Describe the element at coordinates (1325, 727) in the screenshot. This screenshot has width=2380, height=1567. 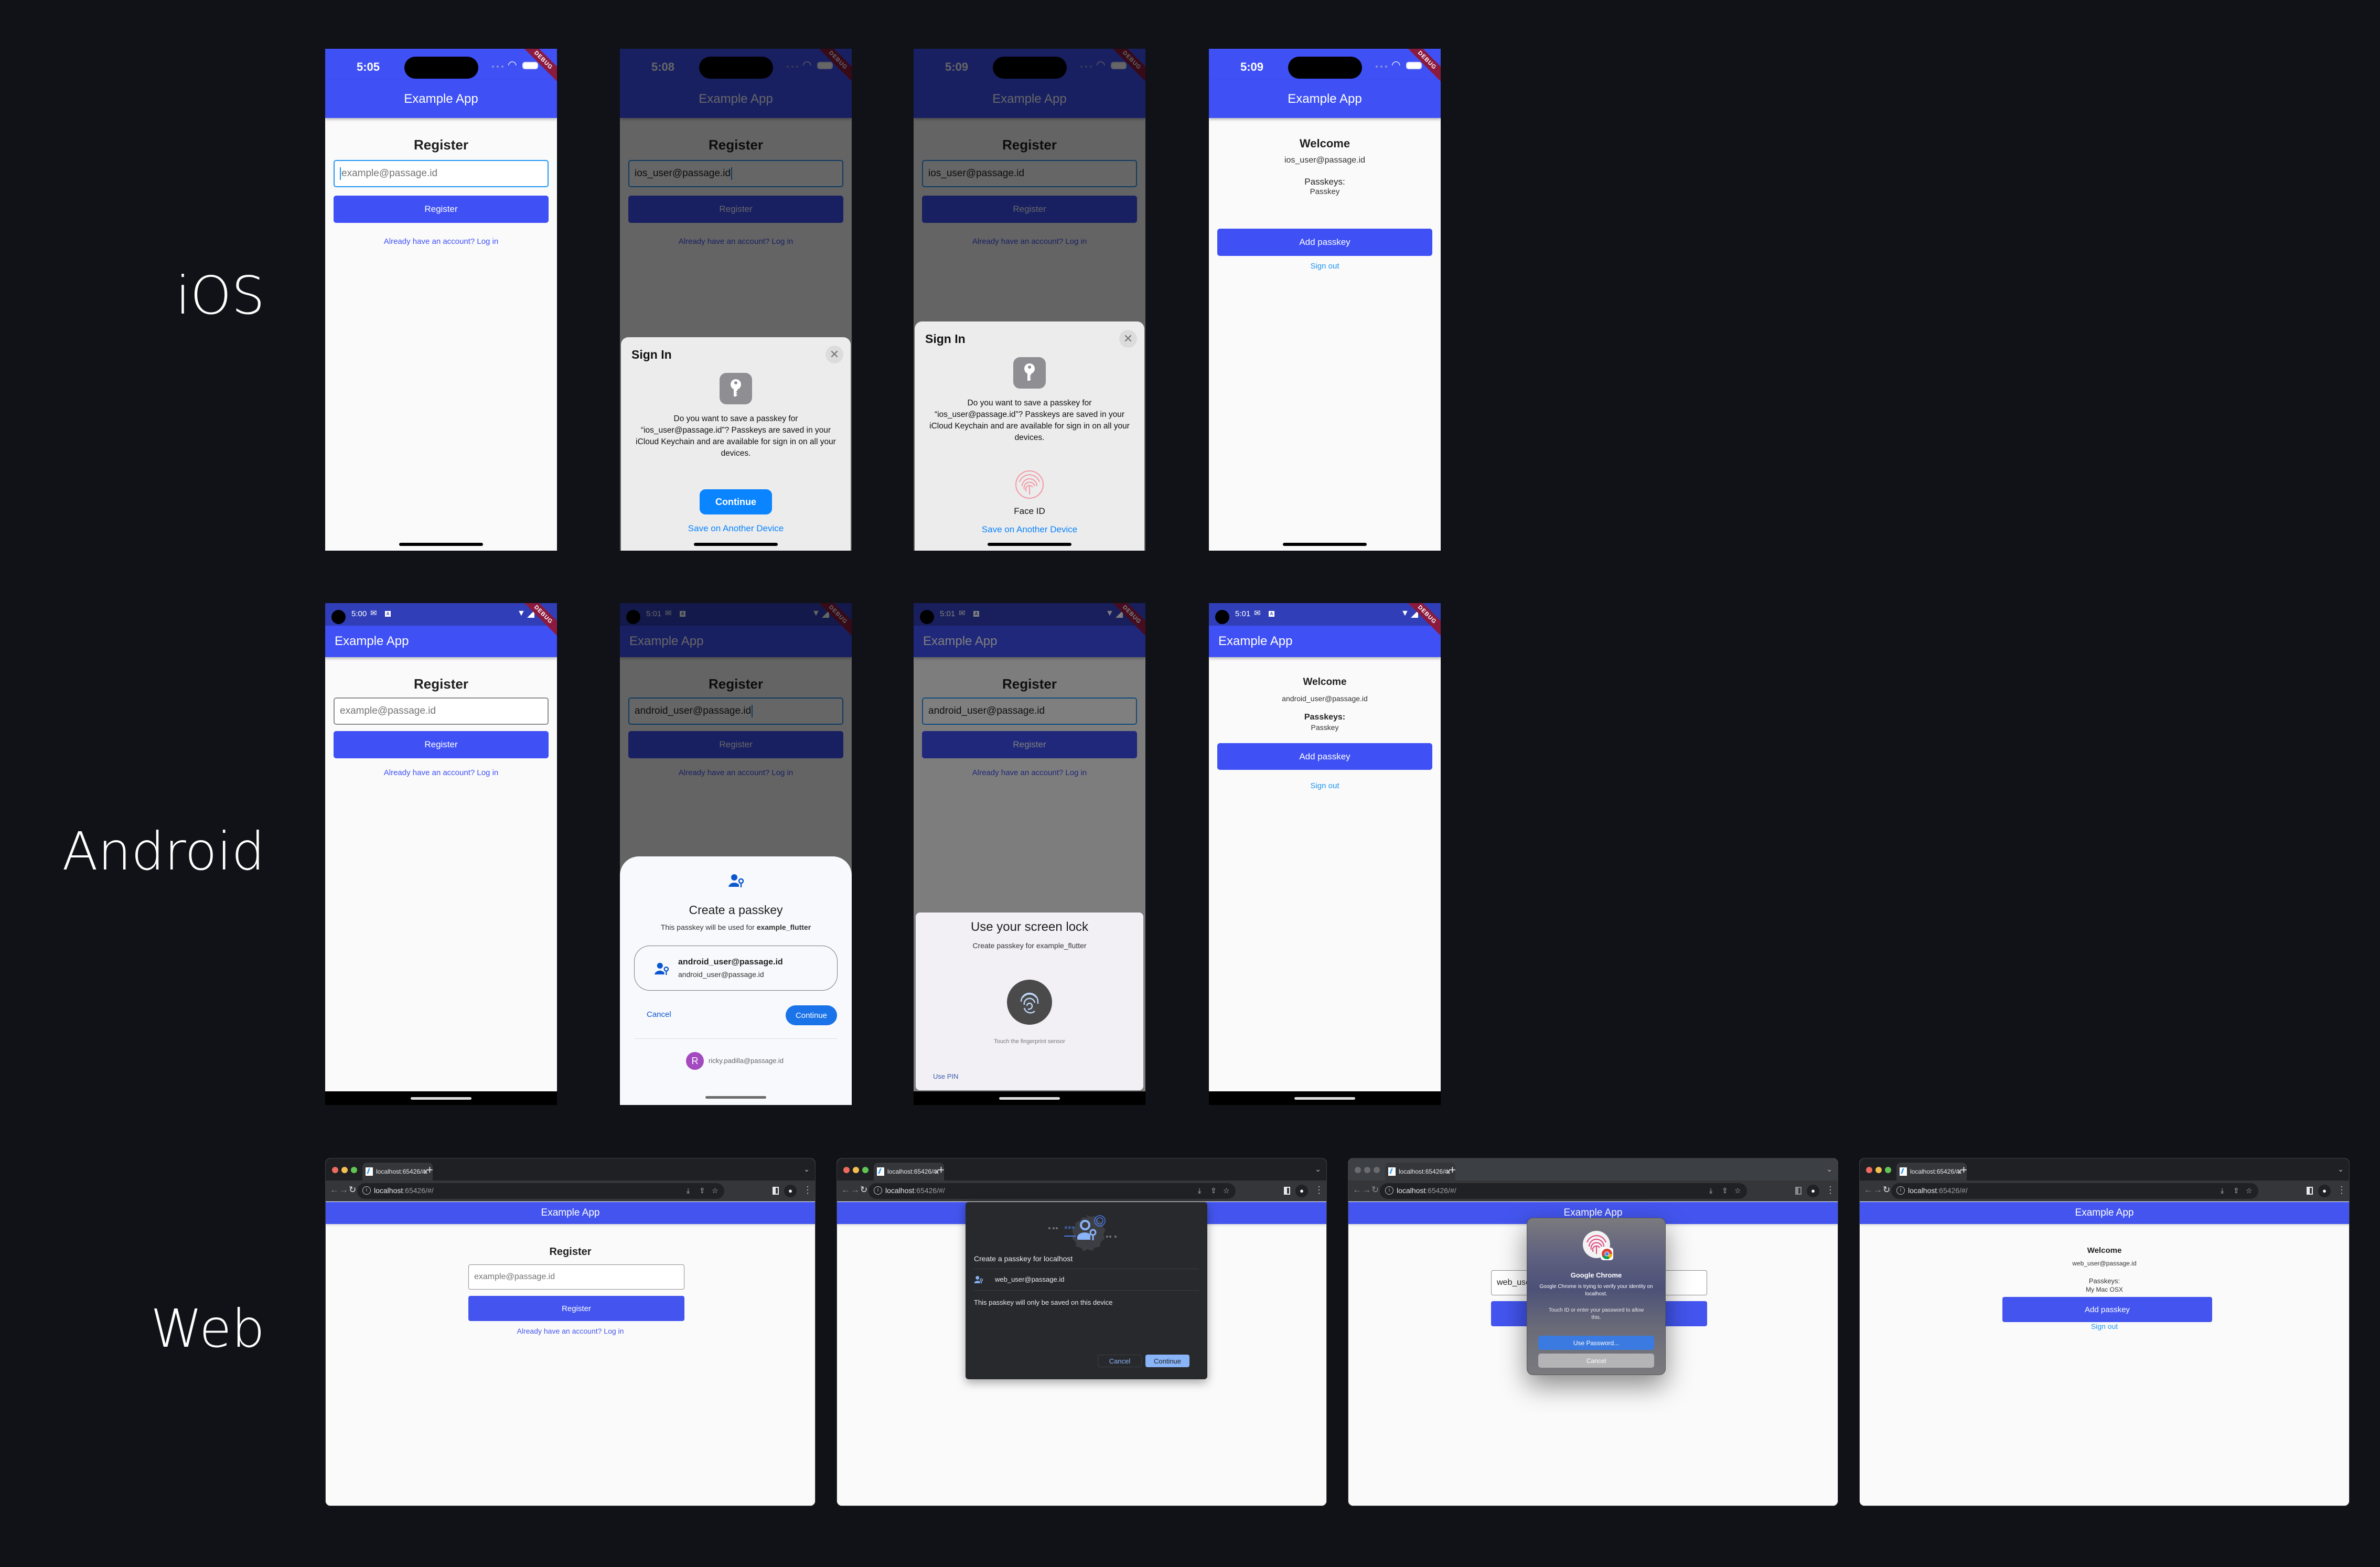
I see `passkey-item: Passkey` at that location.